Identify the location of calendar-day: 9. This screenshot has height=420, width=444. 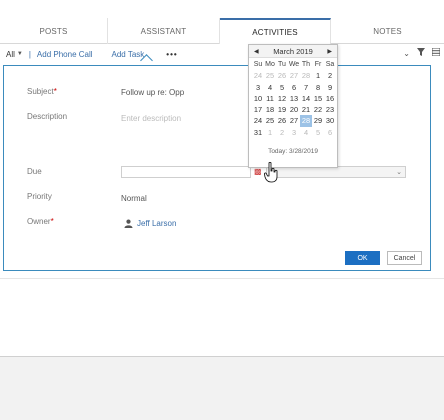
(330, 87).